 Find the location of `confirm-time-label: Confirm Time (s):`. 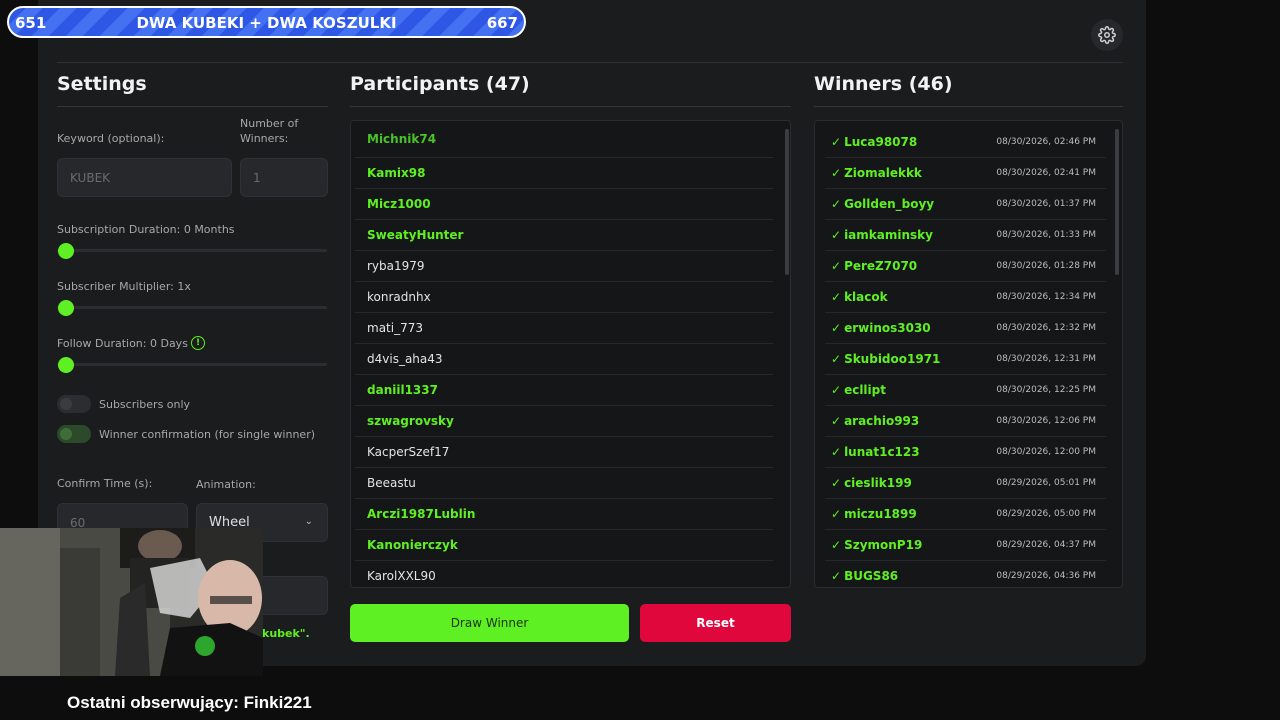

confirm-time-label: Confirm Time (s): is located at coordinates (105, 483).